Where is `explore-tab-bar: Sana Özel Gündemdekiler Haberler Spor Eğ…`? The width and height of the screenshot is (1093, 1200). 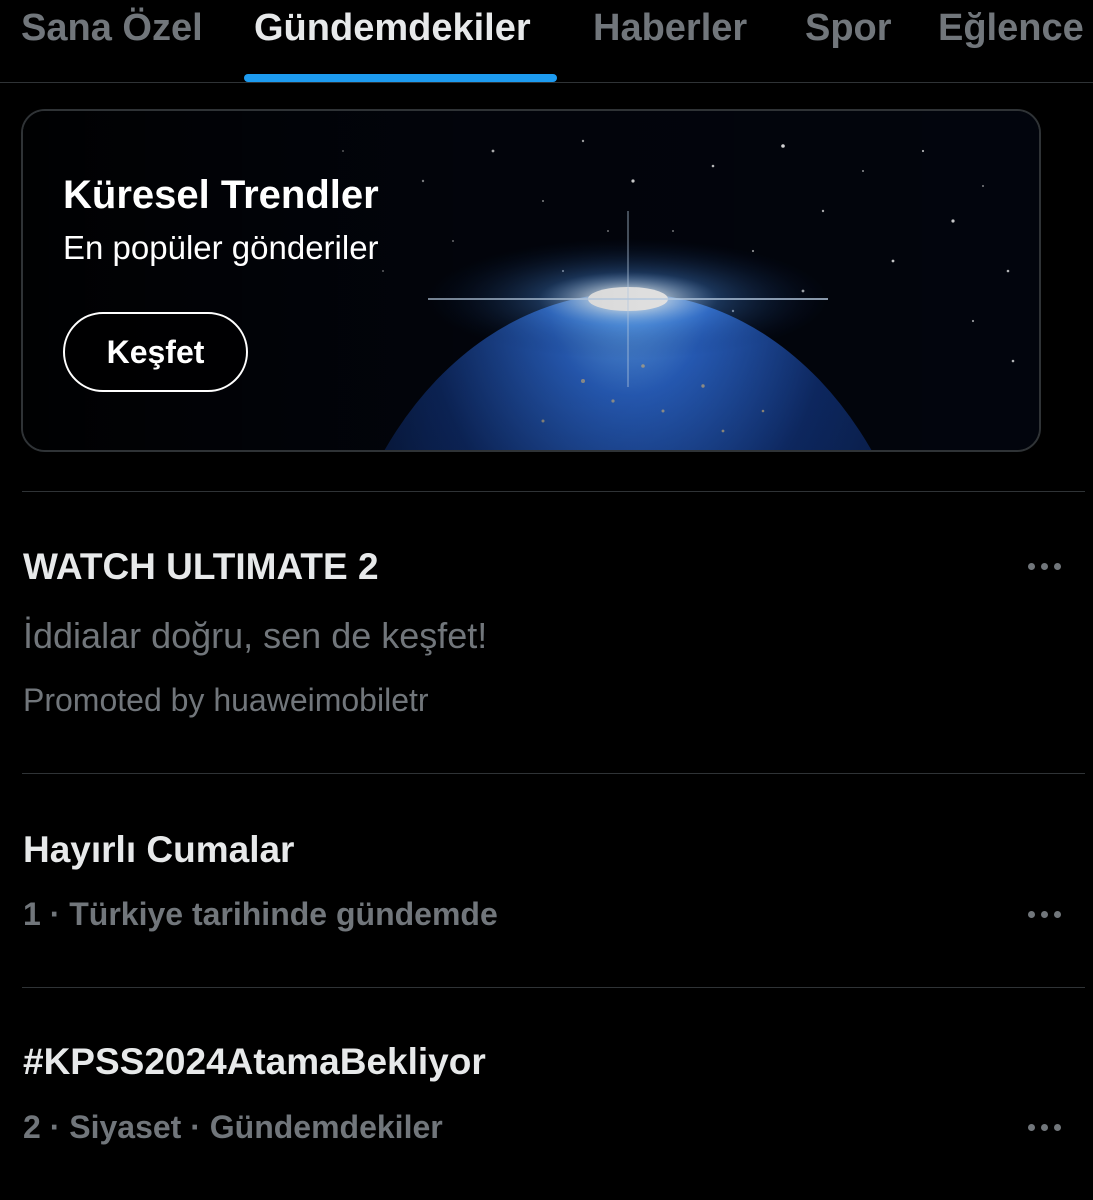 explore-tab-bar: Sana Özel Gündemdekiler Haberler Spor Eğ… is located at coordinates (546, 41).